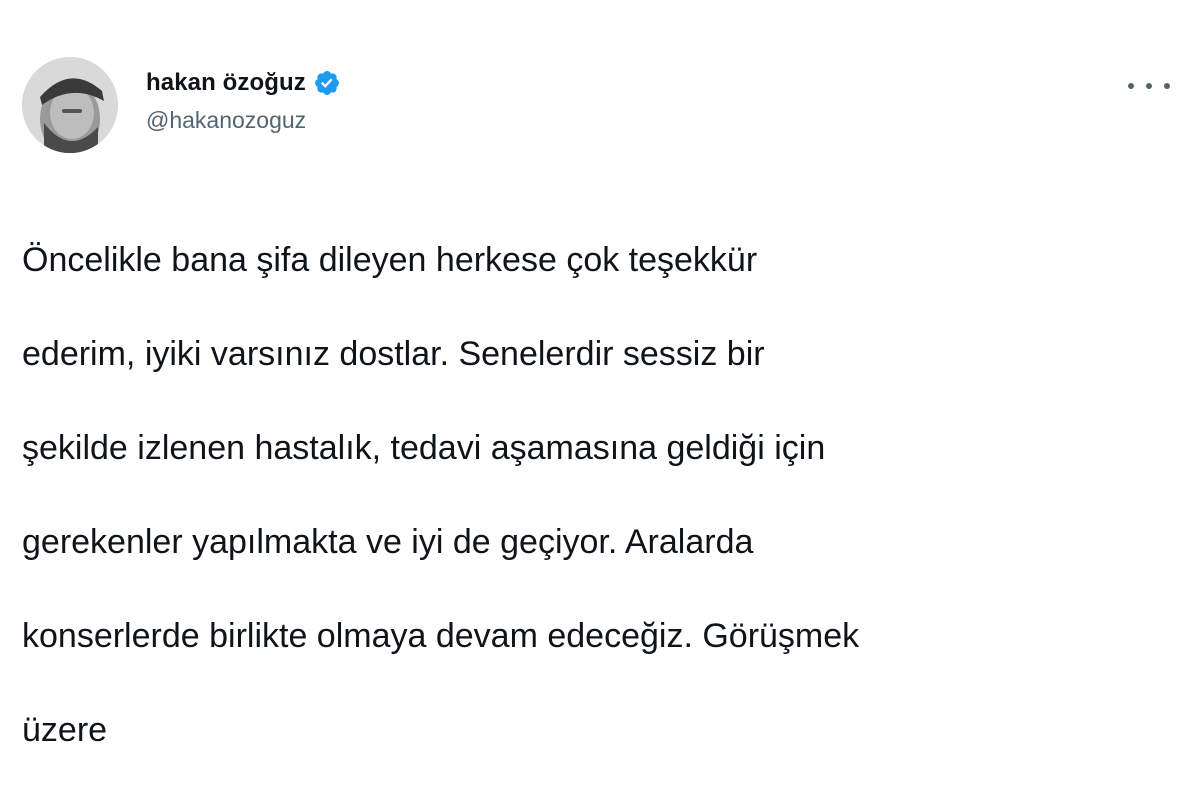  I want to click on tweet-text-line: üzere, so click(65, 730).